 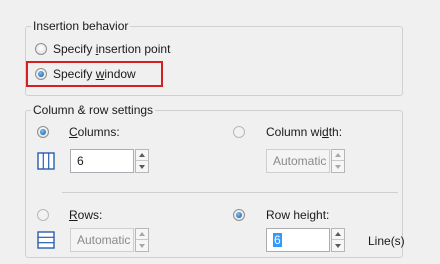 What do you see at coordinates (239, 132) in the screenshot?
I see `column-width-radio` at bounding box center [239, 132].